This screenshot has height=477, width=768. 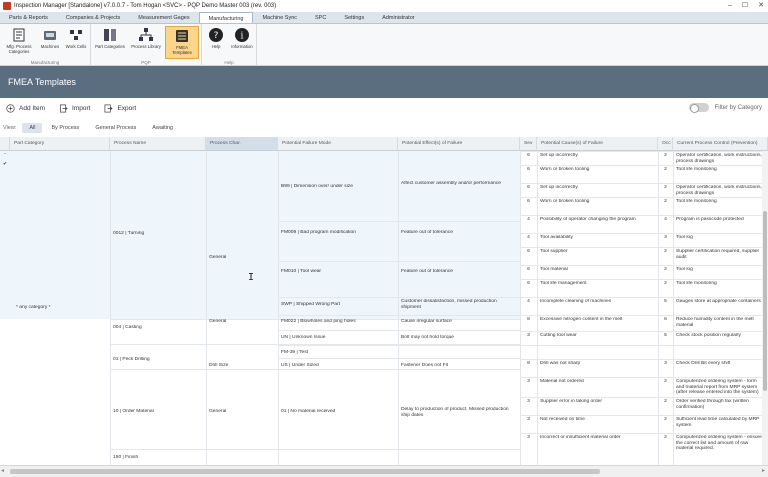 I want to click on machines-button: Machines, so click(x=50, y=42).